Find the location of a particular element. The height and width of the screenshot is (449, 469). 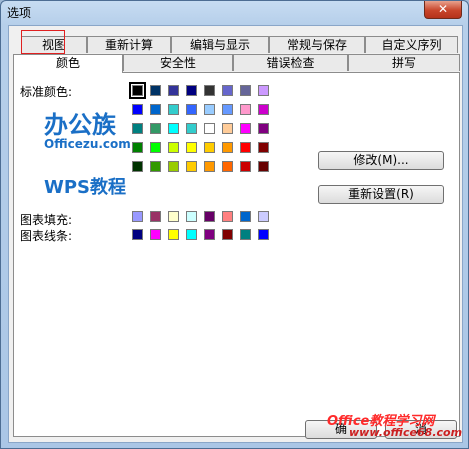

standard-colors-label: 标准颜色: is located at coordinates (46, 92).